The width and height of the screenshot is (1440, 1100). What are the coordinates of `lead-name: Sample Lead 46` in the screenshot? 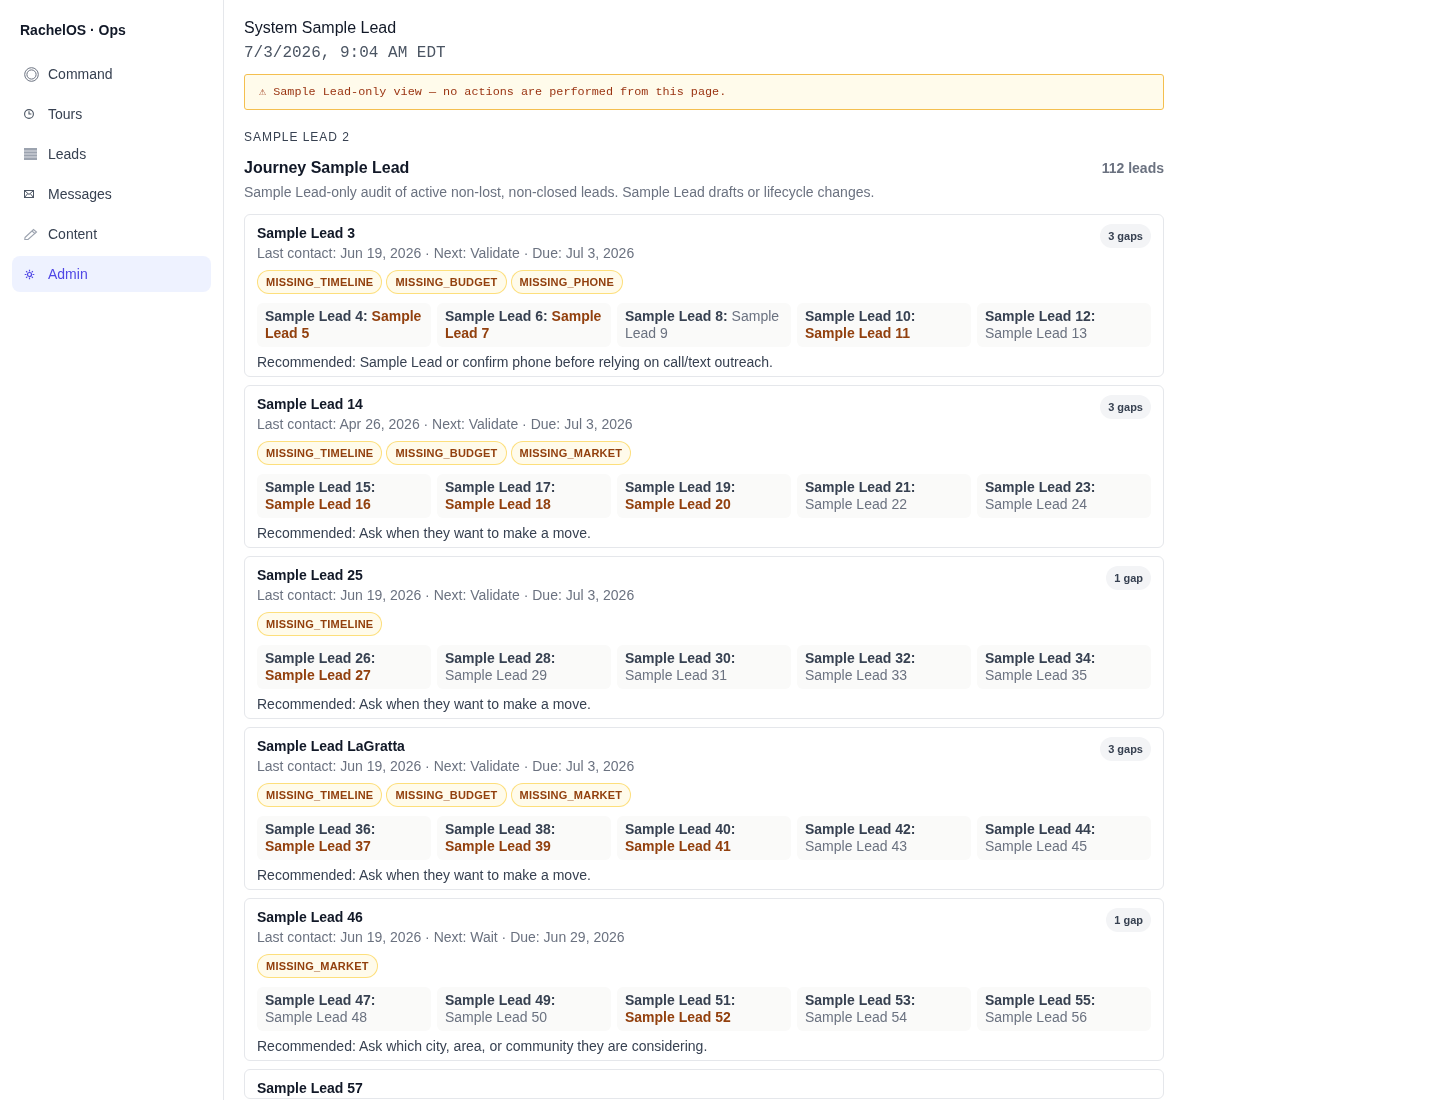 It's located at (310, 917).